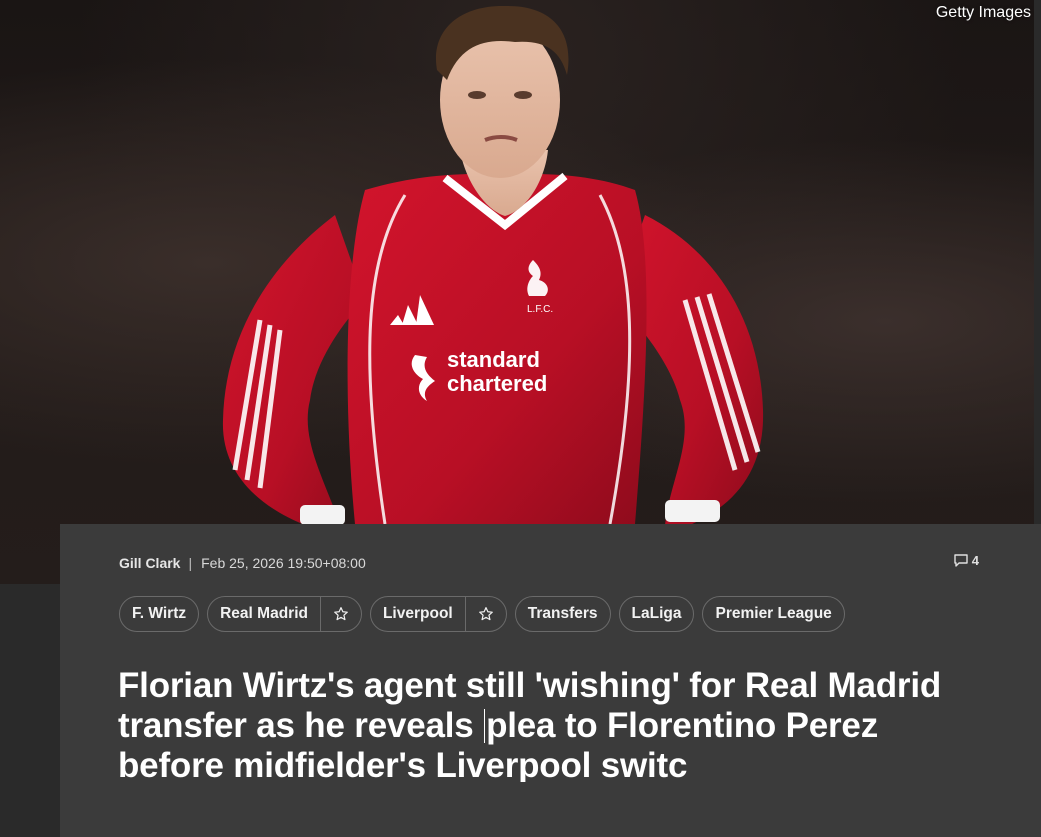  I want to click on tag-premier-league: Premier League, so click(773, 614).